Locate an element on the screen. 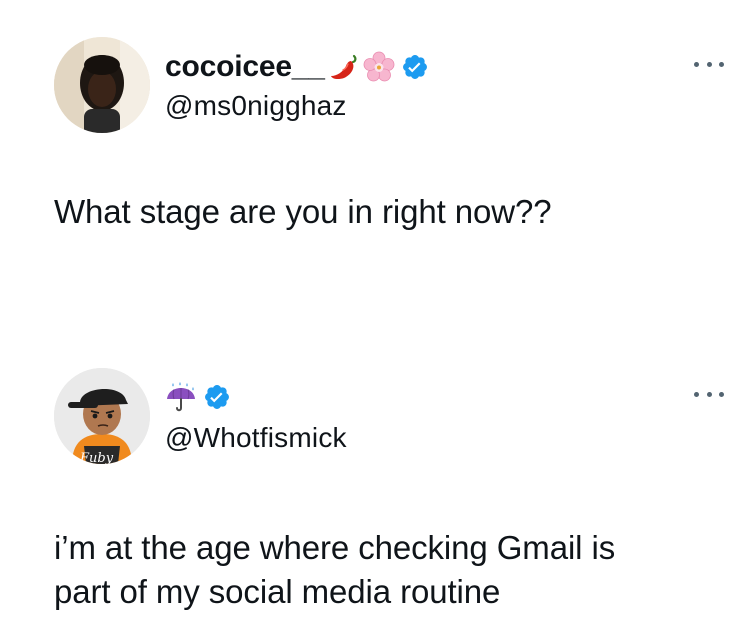 The width and height of the screenshot is (754, 640). name-row: cocoicee__ is located at coordinates (297, 67).